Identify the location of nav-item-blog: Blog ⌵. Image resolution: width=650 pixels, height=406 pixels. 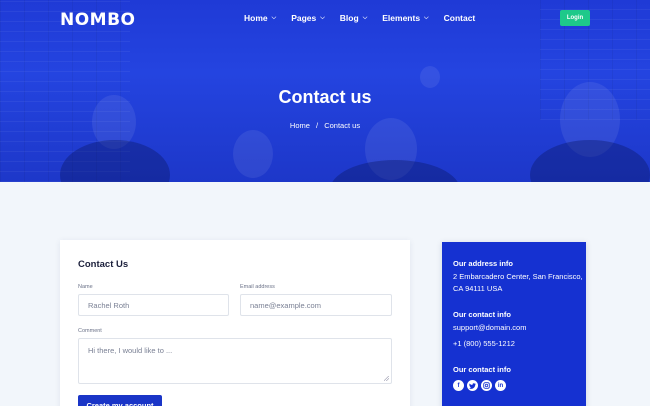
(353, 18).